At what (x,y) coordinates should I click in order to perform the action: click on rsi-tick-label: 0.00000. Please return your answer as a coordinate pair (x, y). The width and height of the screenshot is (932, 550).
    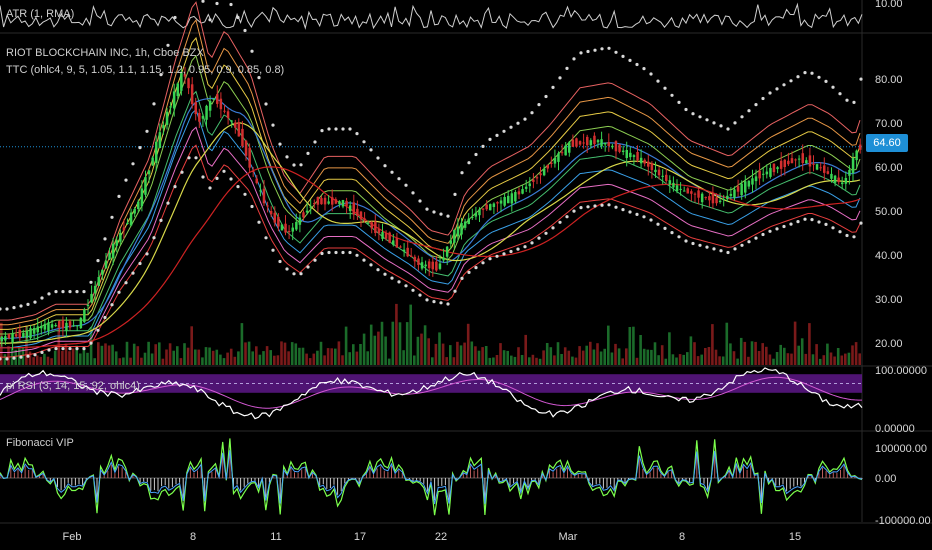
    Looking at the image, I should click on (895, 429).